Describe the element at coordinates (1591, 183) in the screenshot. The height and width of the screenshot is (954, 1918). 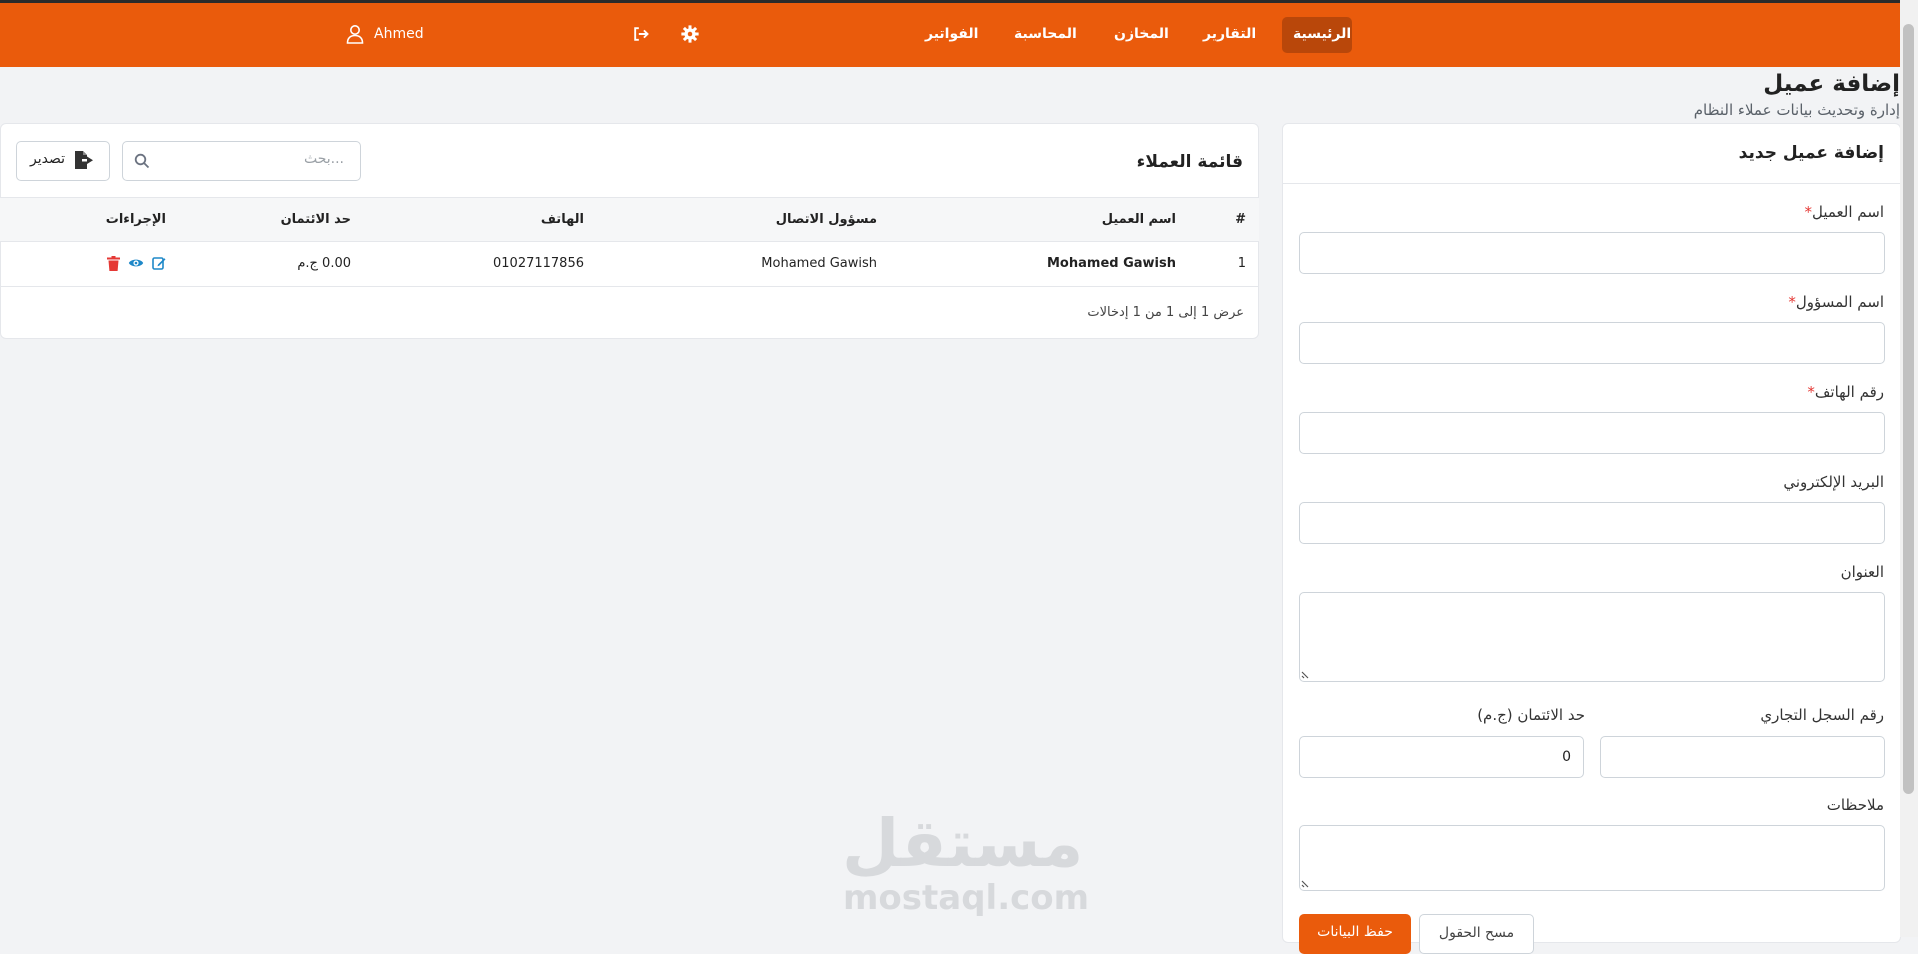
I see `card-divider` at that location.